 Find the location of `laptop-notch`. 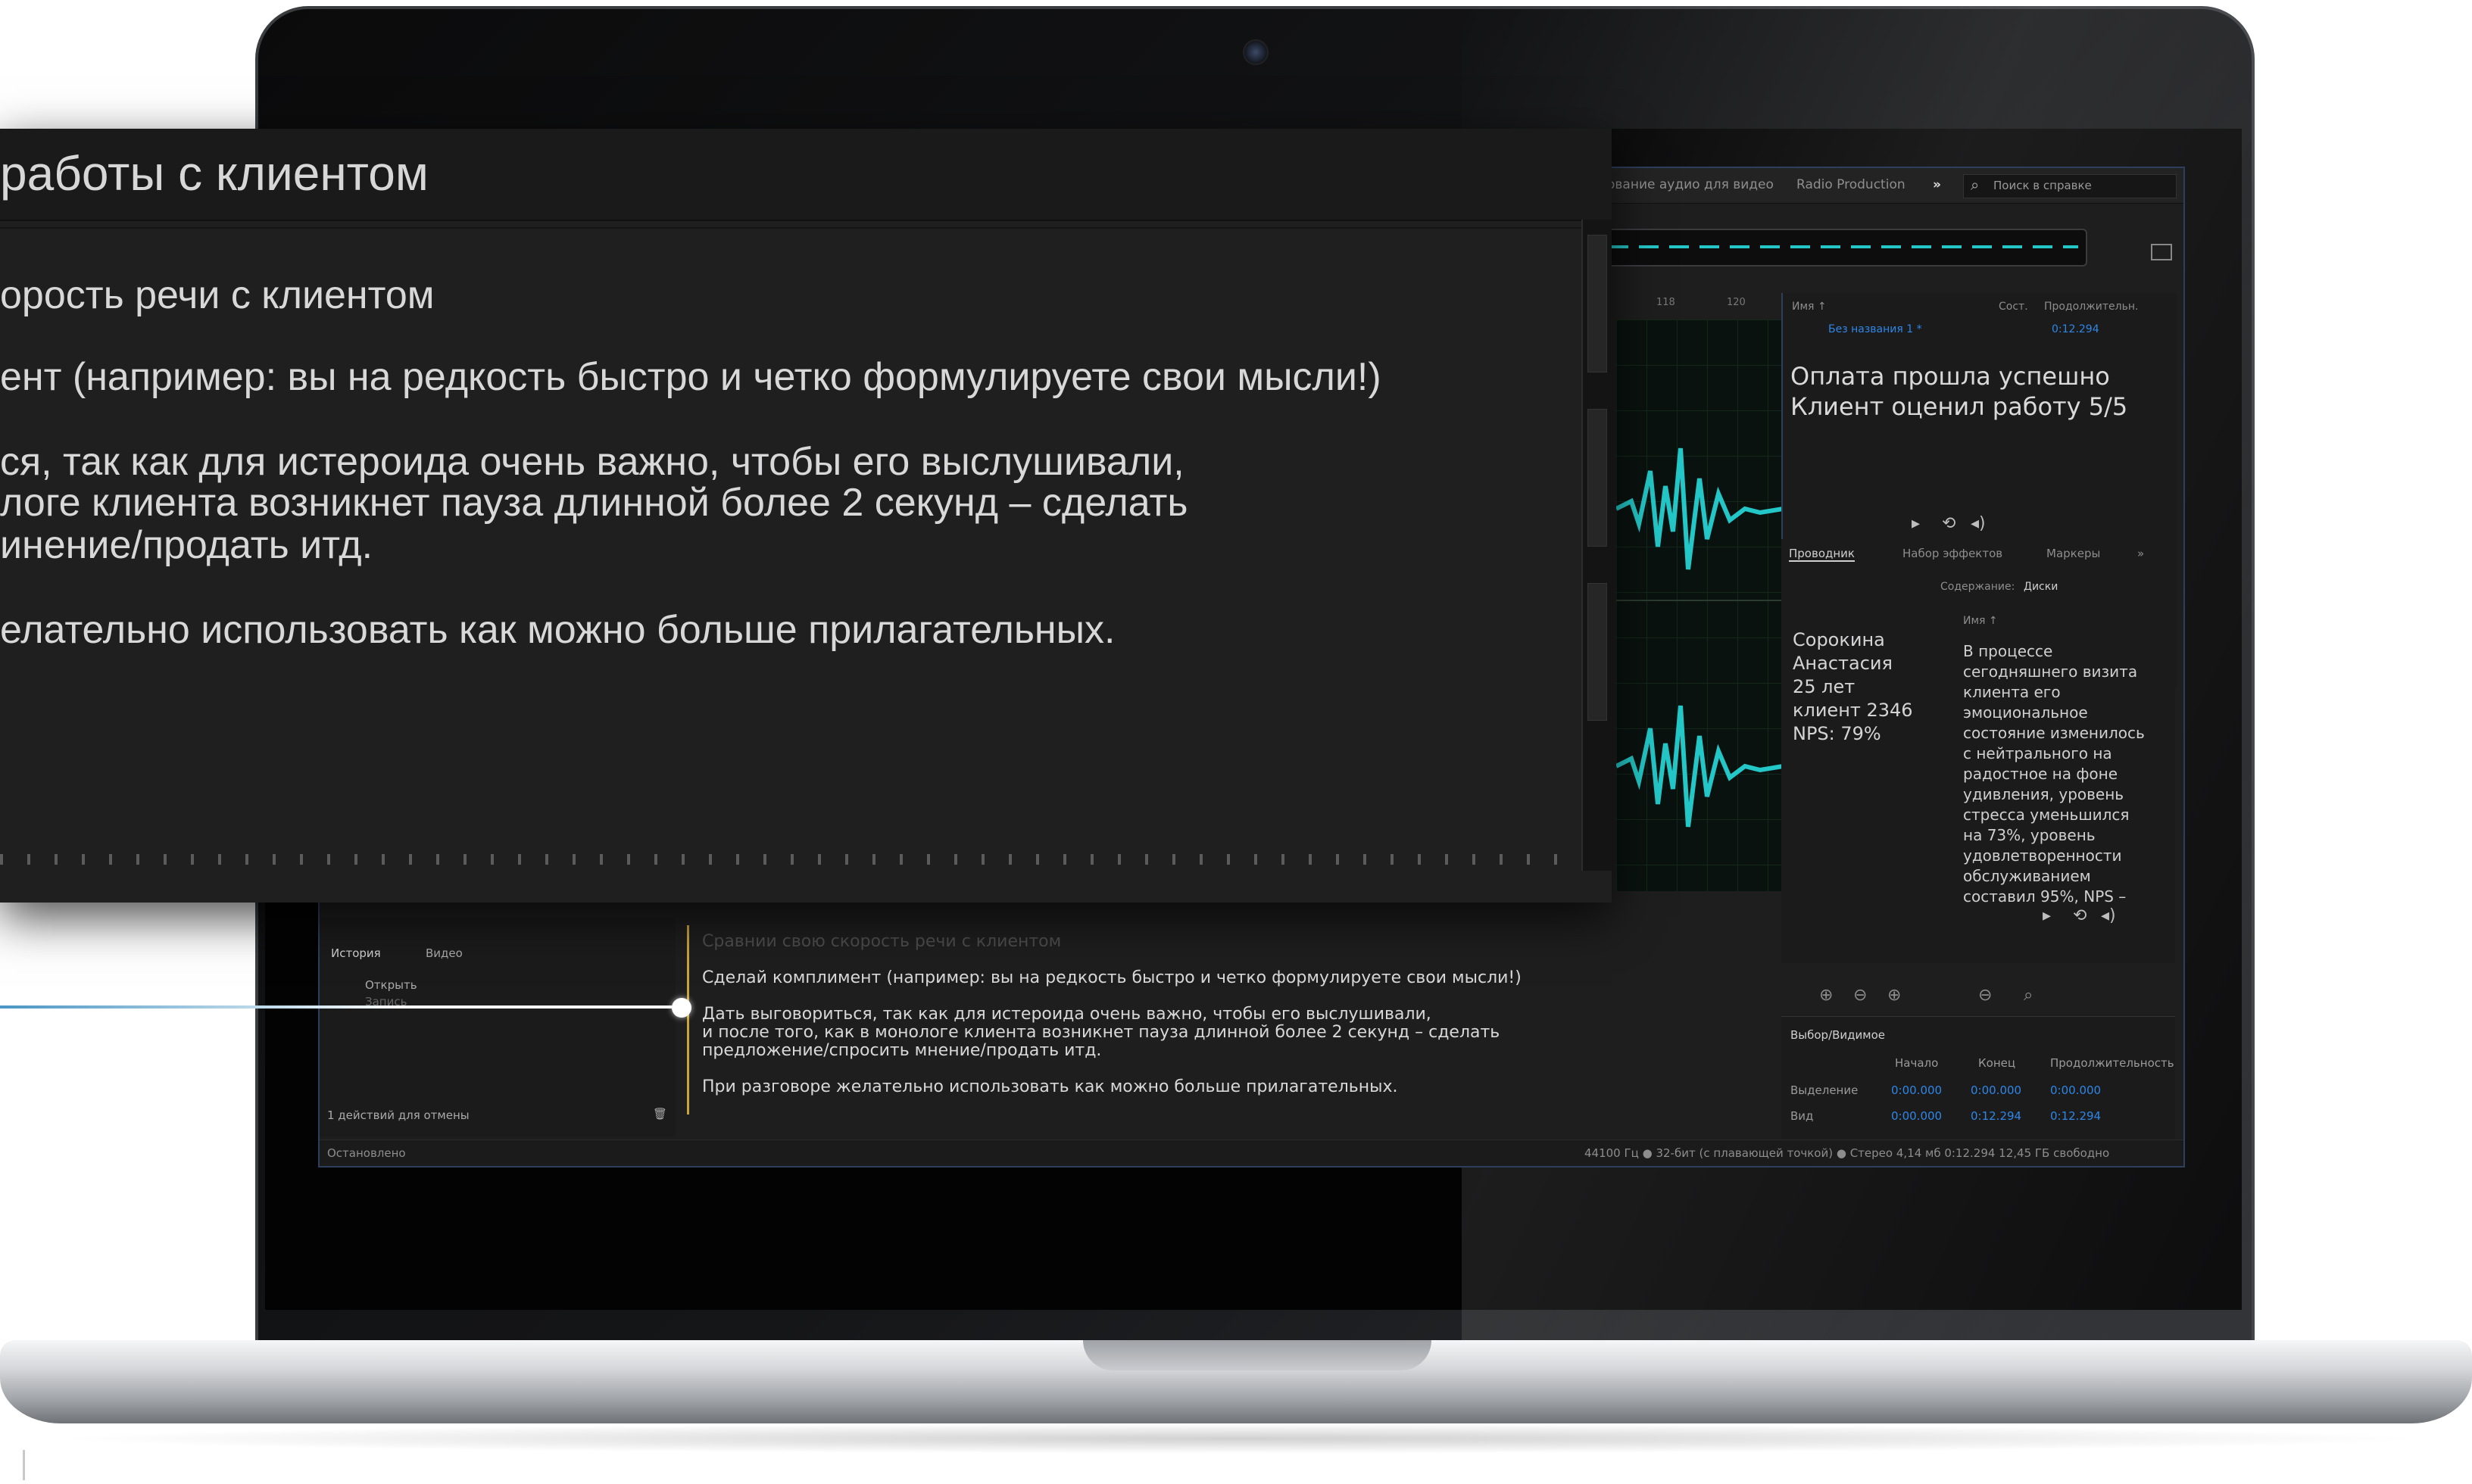

laptop-notch is located at coordinates (1257, 1355).